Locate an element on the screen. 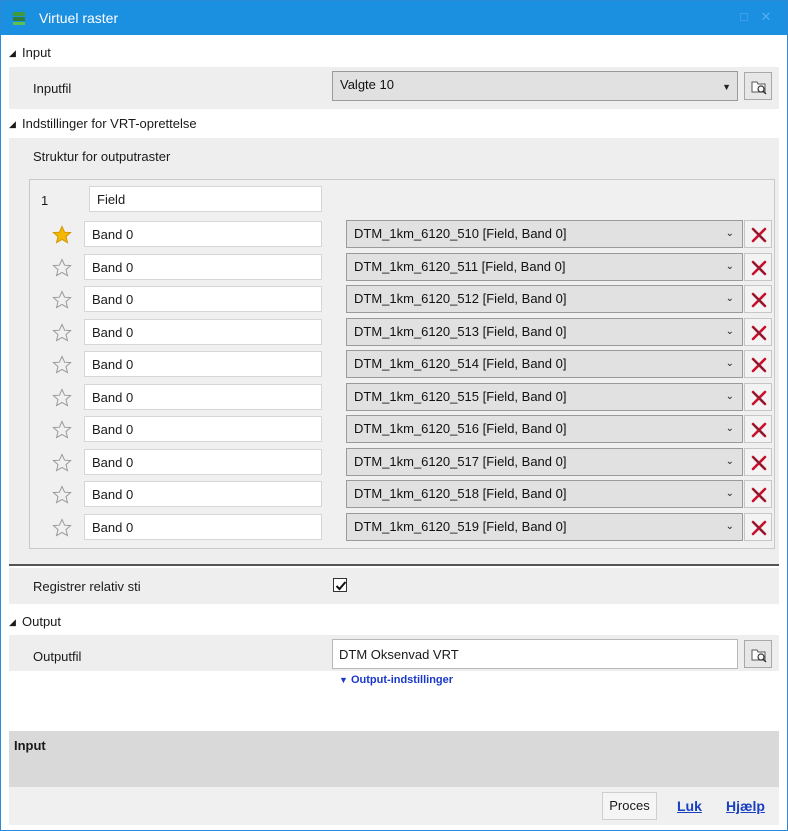  input-section-header: ◢ Input is located at coordinates (30, 53).